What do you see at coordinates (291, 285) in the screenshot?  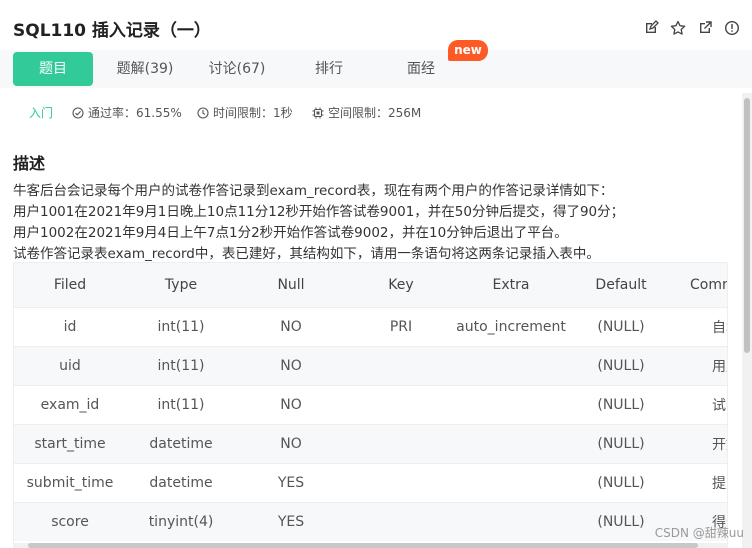 I see `column-header: Null` at bounding box center [291, 285].